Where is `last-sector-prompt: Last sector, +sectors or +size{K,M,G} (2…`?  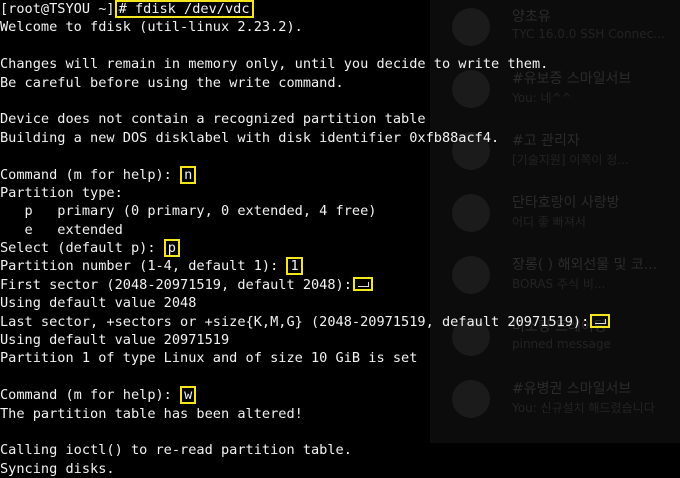
last-sector-prompt: Last sector, +sectors or +size{K,M,G} (2… is located at coordinates (295, 321).